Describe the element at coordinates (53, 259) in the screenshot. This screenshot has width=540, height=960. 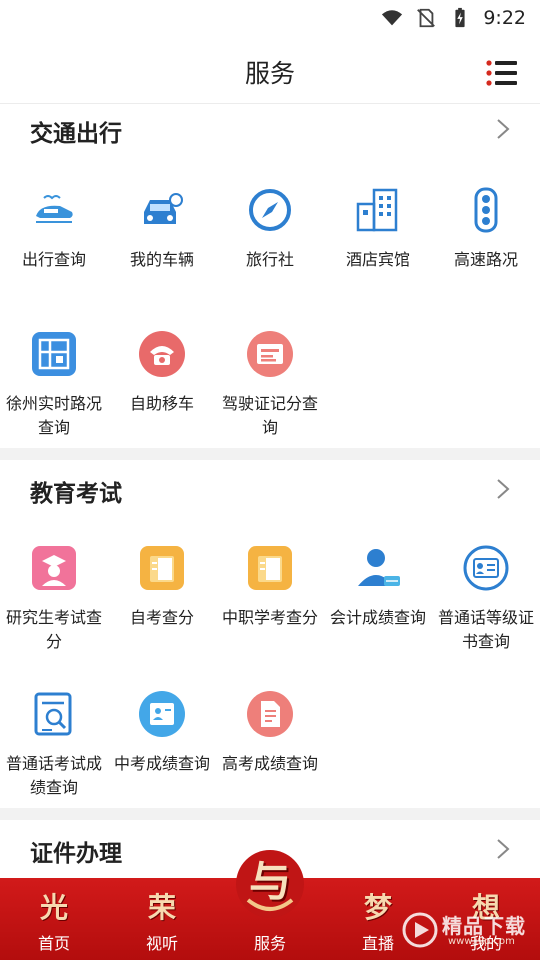
I see `service-item-label: 出行查询` at that location.